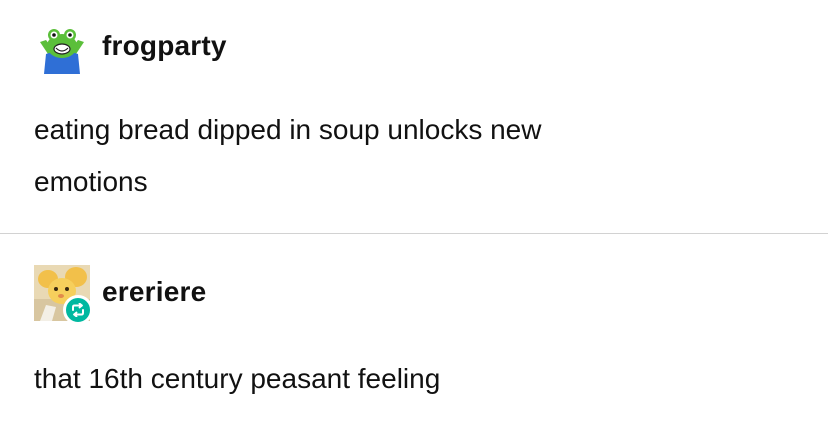 This screenshot has width=828, height=432. I want to click on post-text-line: that 16th century peasant feeling, so click(237, 378).